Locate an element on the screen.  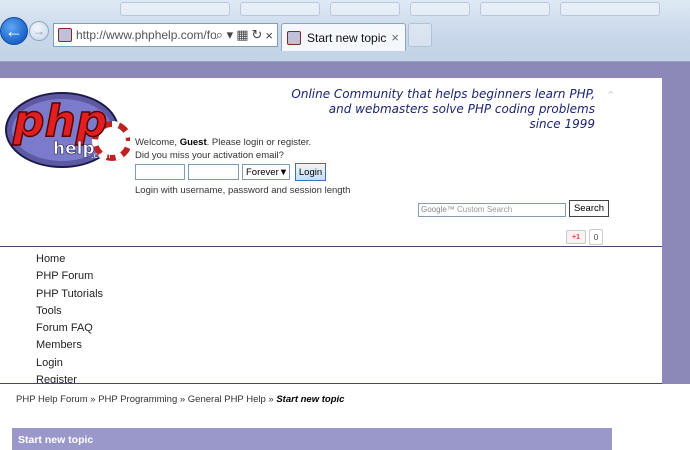
compat-view-icon: ▦ is located at coordinates (242, 35).